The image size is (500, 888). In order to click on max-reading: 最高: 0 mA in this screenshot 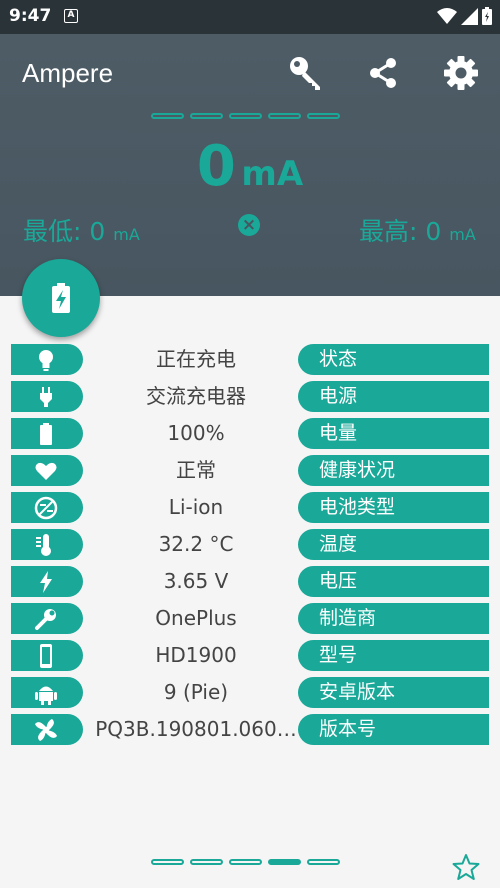, I will do `click(417, 230)`.